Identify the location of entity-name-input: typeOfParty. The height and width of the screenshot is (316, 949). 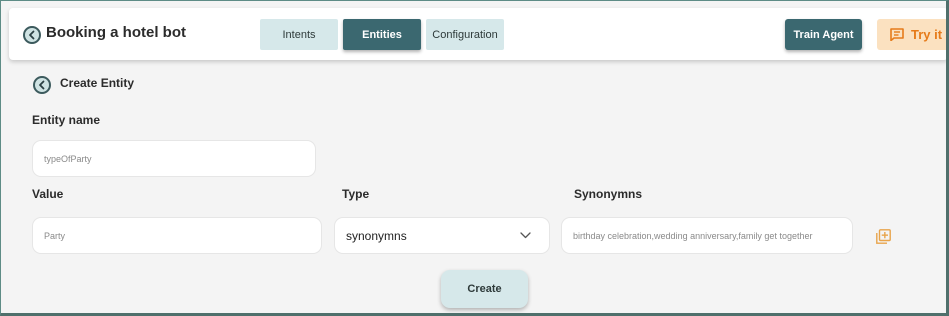
(174, 158).